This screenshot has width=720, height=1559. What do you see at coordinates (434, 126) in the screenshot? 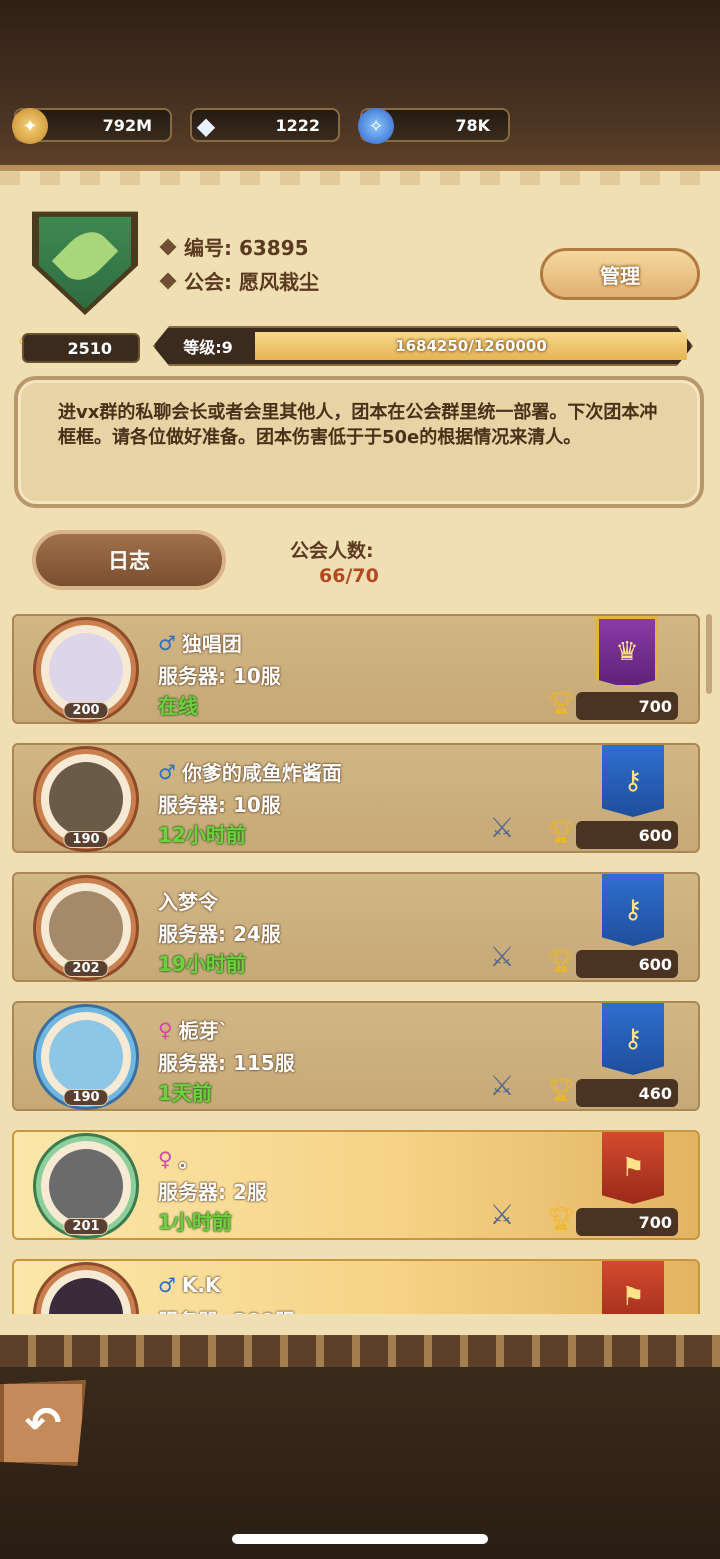
I see `crystal-currency: ✧ 78K` at bounding box center [434, 126].